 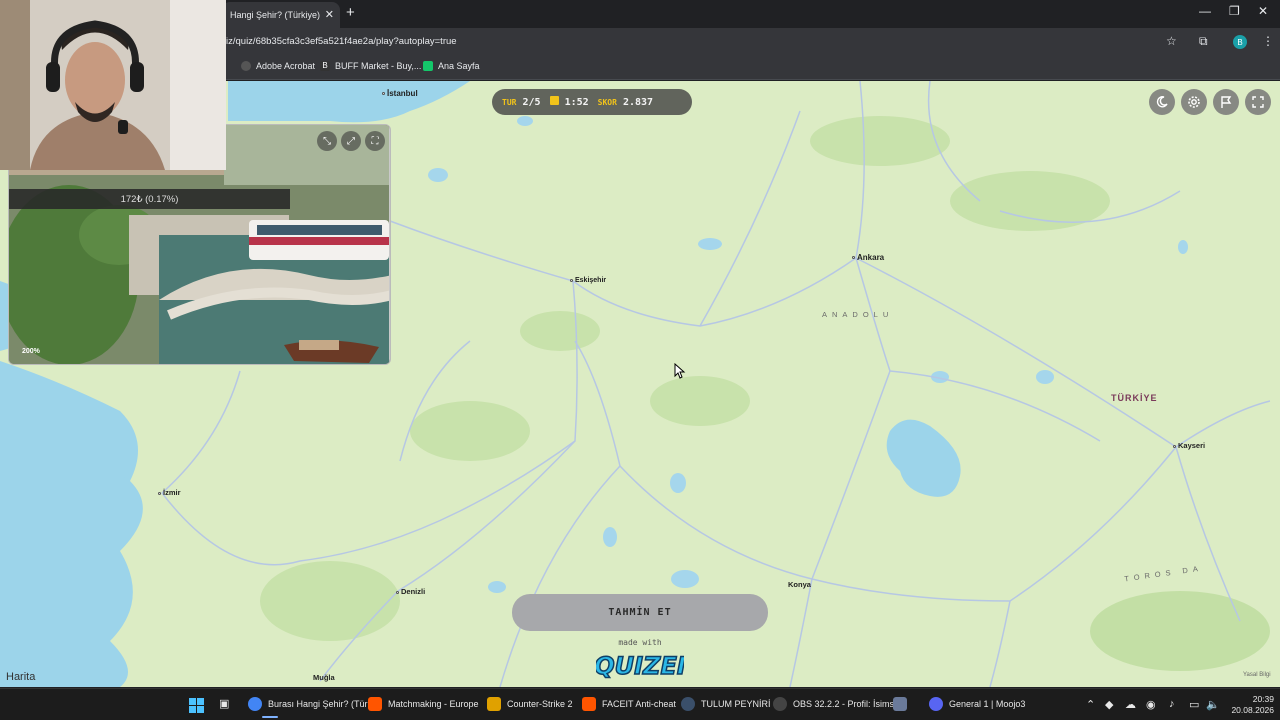 What do you see at coordinates (423, 704) in the screenshot?
I see `taskbar-item-matchmaking: Matchmaking - Europe` at bounding box center [423, 704].